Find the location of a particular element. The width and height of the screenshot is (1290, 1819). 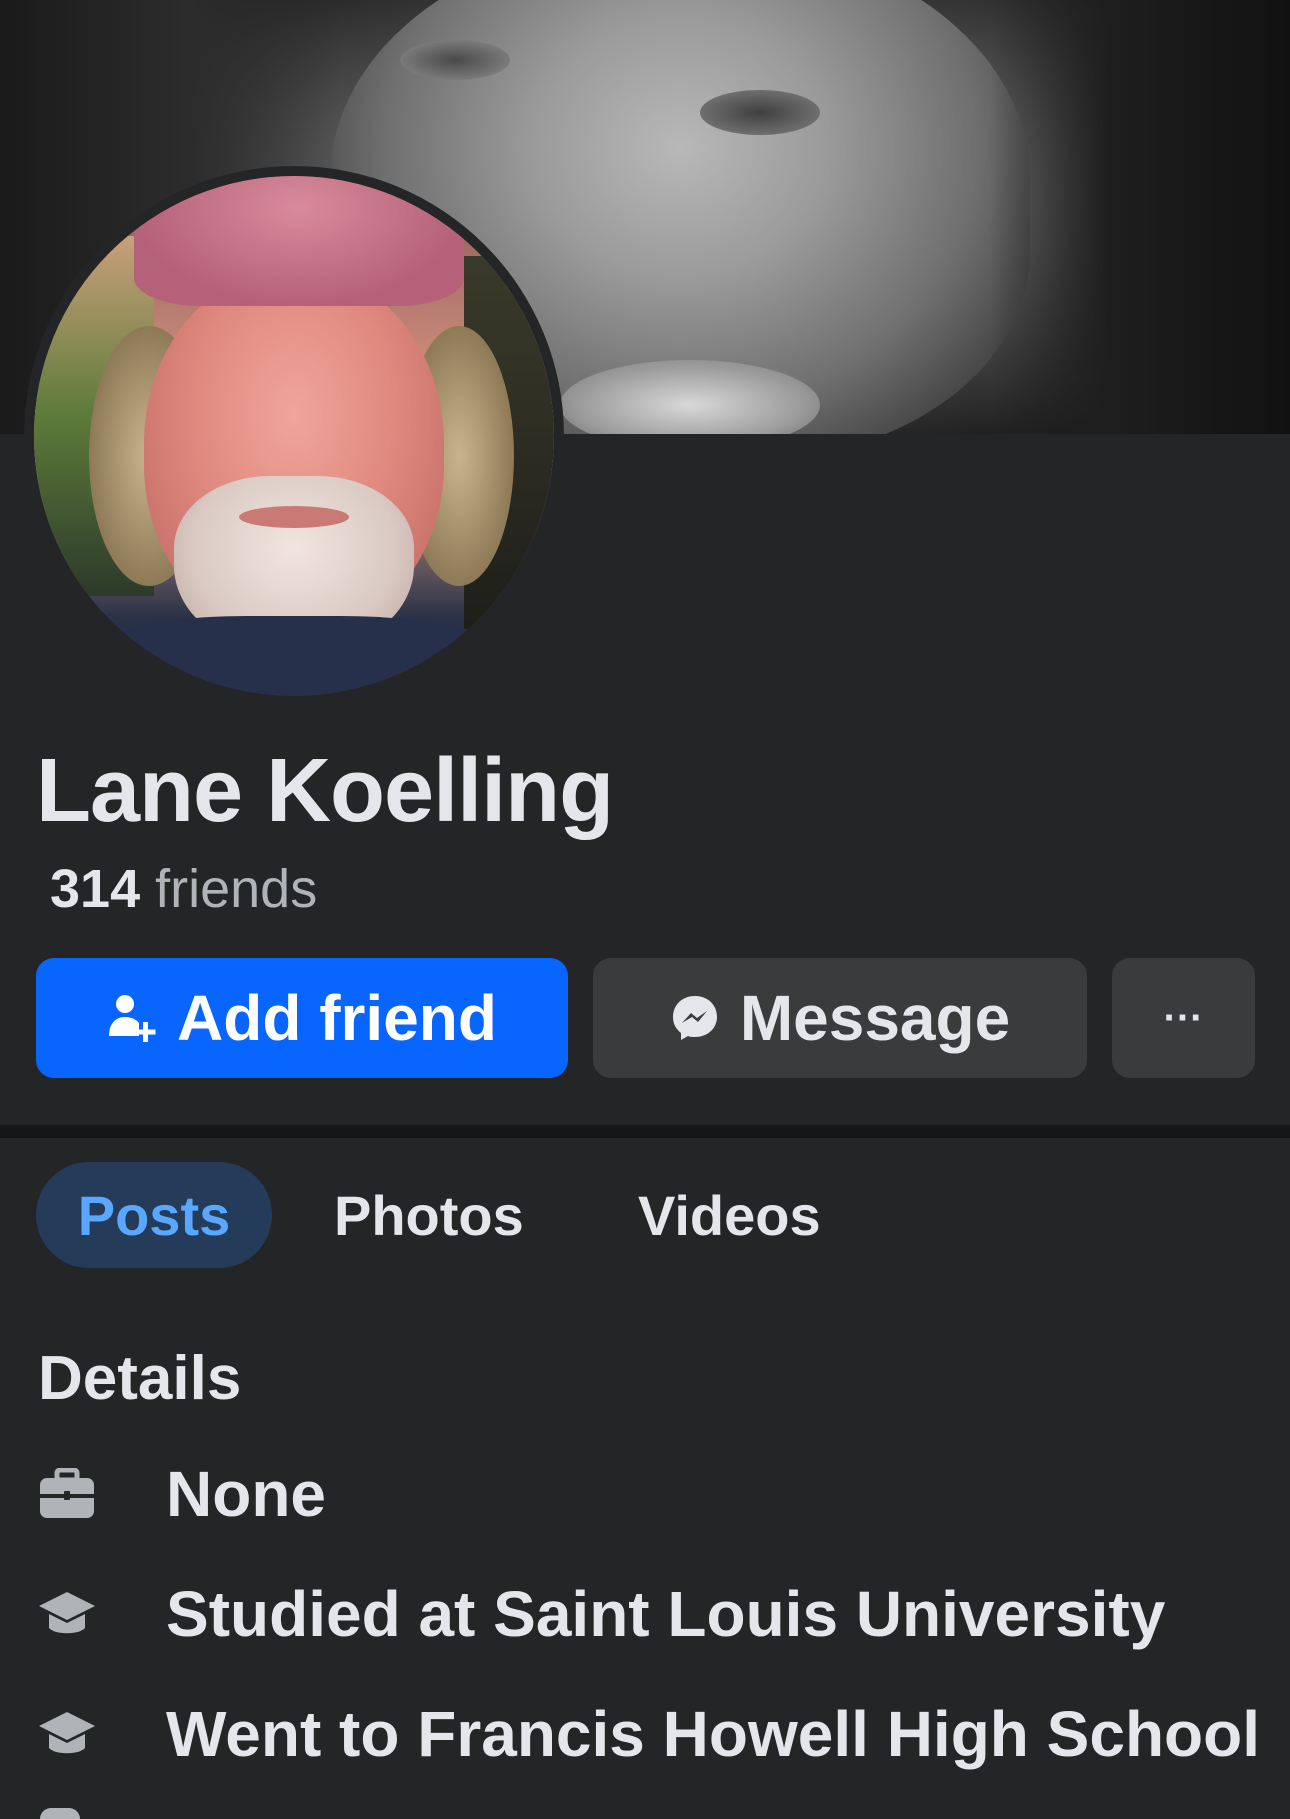

tab-posts: Posts is located at coordinates (154, 1215).